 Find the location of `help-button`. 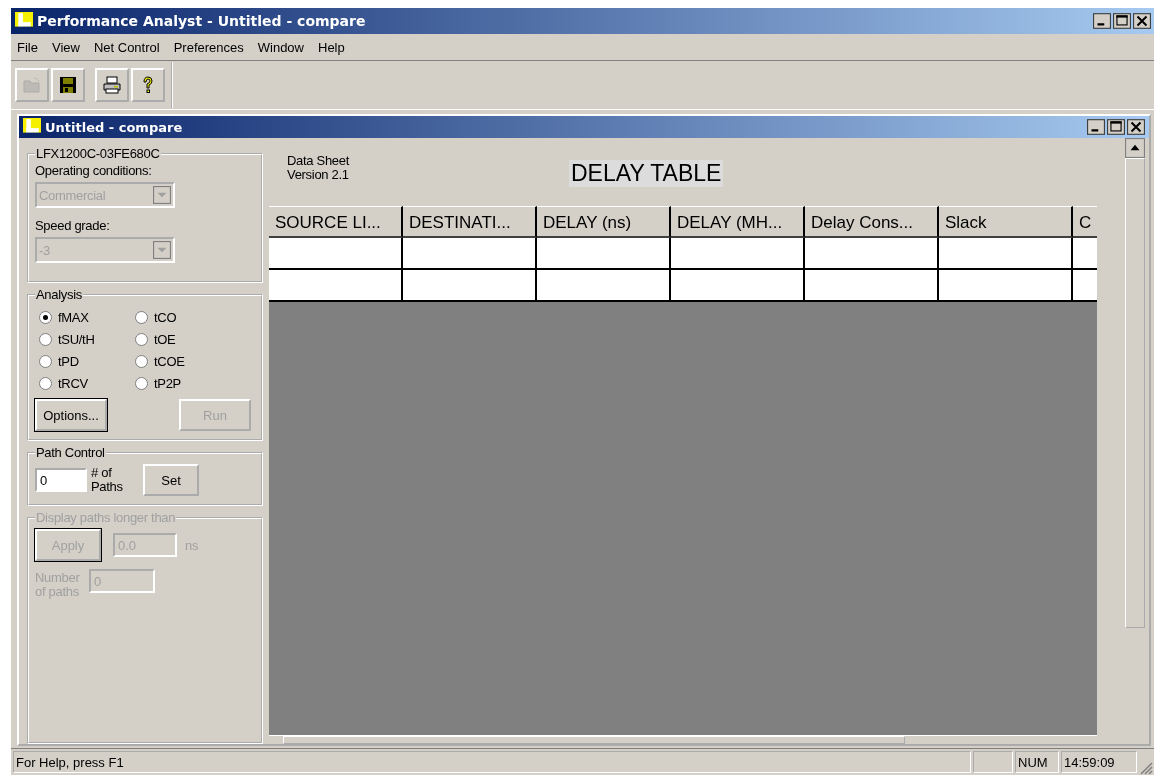

help-button is located at coordinates (148, 85).